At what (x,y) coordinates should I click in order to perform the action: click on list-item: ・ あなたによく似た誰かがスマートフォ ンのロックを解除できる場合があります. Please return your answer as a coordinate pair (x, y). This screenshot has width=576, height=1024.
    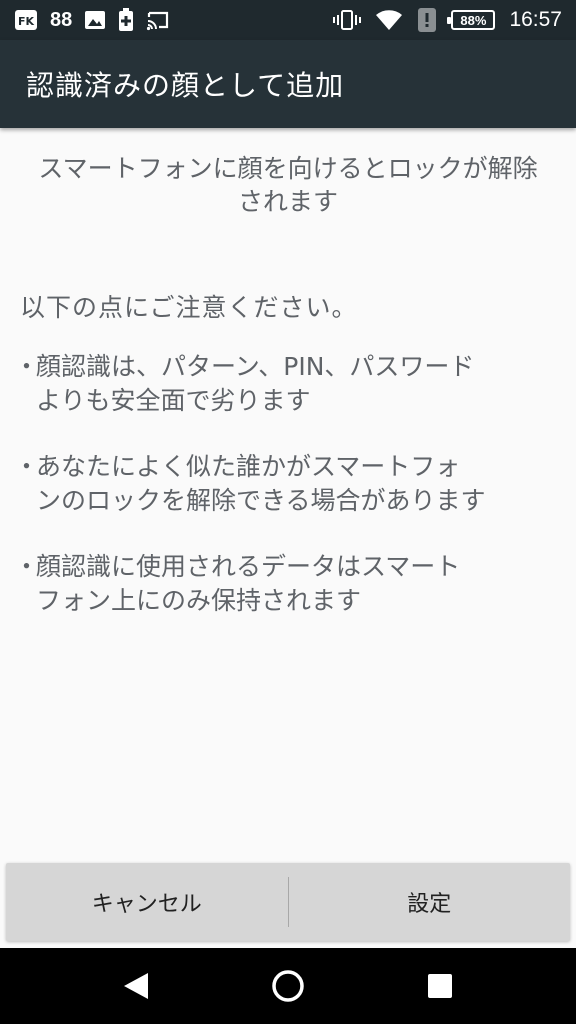
    Looking at the image, I should click on (284, 484).